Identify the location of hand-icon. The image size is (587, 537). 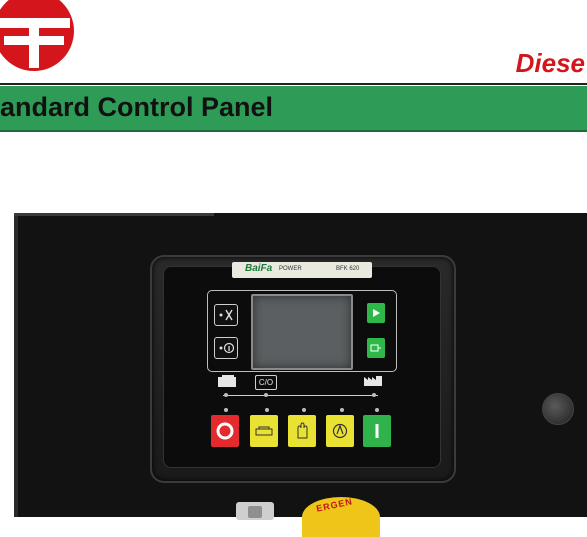
(302, 430).